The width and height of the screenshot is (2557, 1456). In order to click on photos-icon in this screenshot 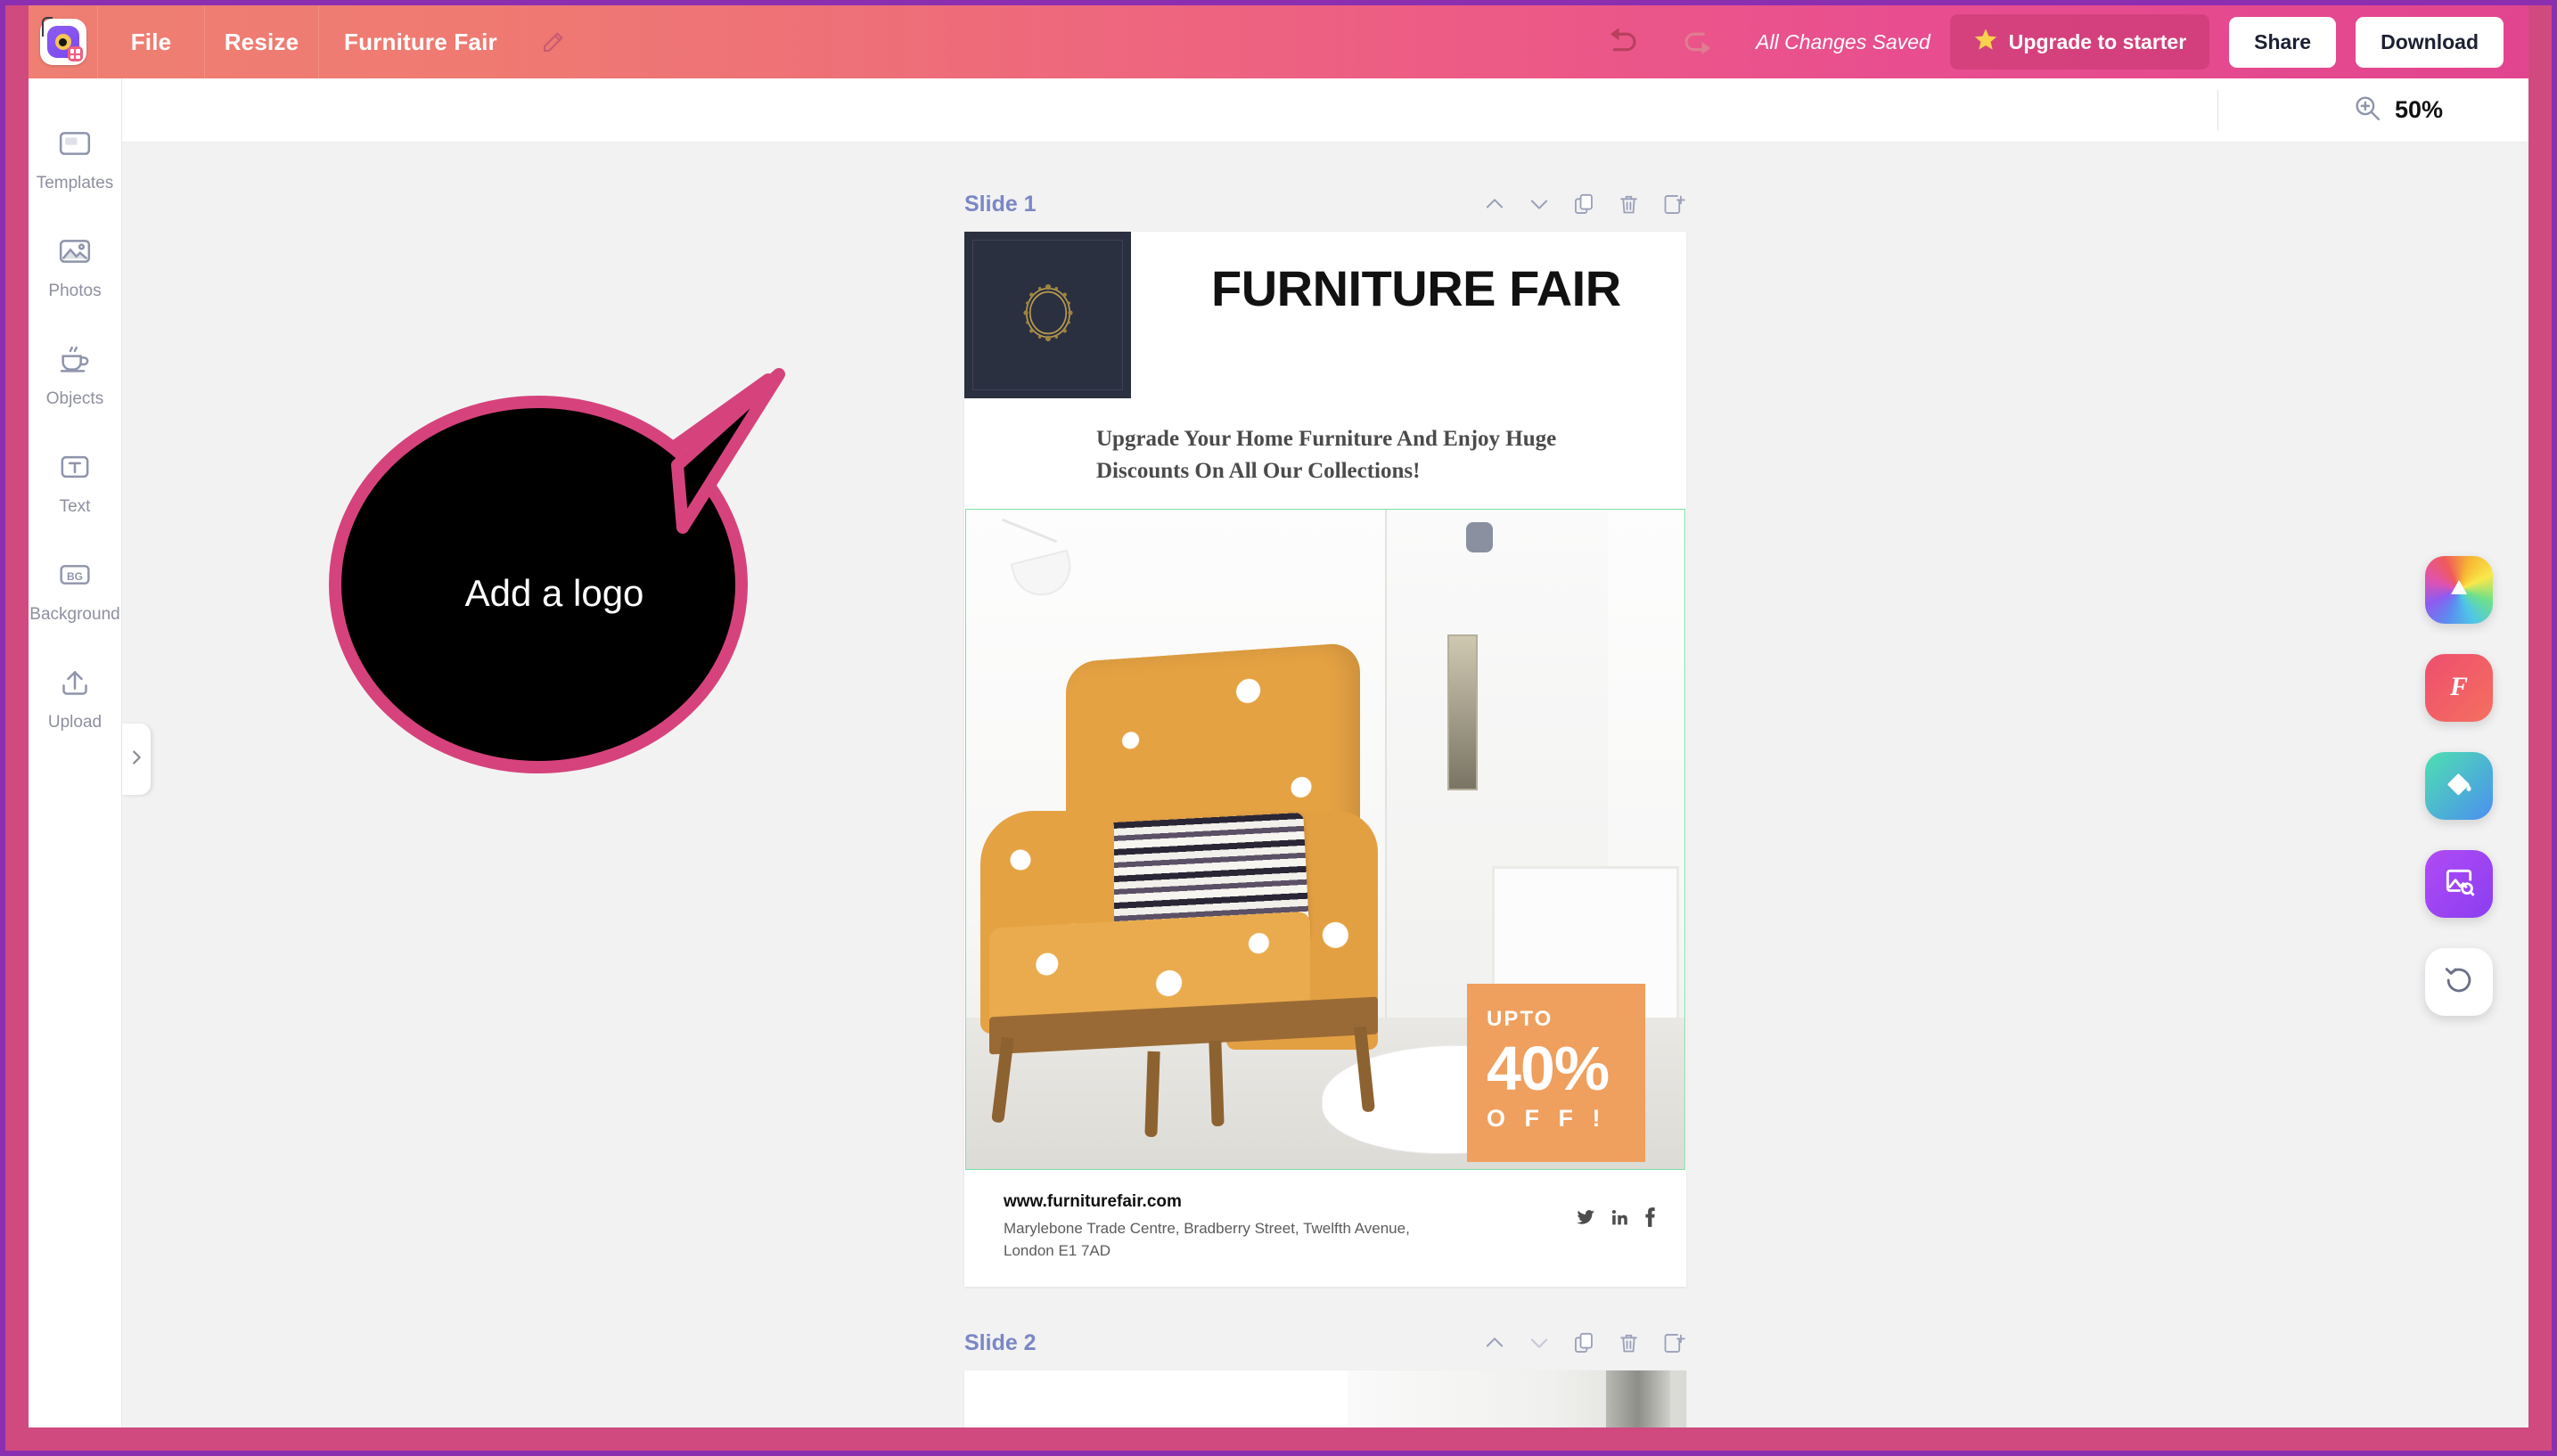, I will do `click(74, 251)`.